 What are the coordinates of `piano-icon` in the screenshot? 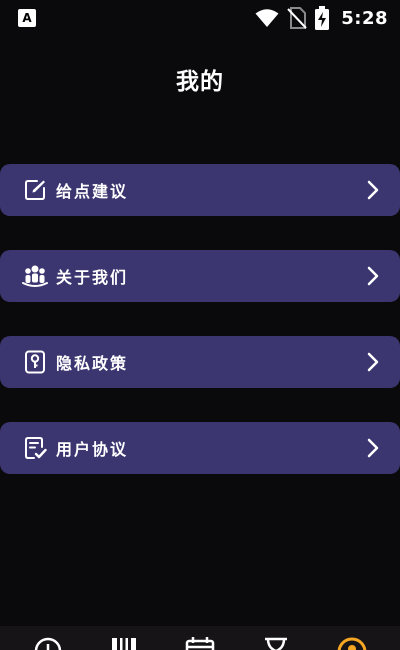 It's located at (124, 643).